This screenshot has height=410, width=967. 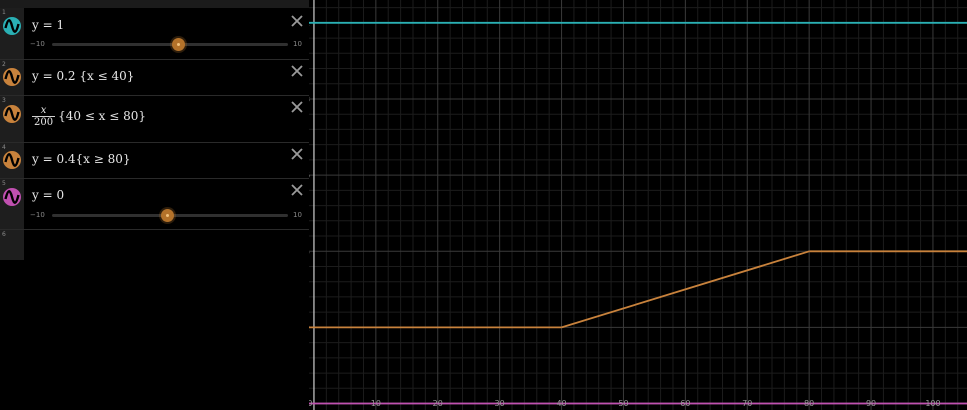 I want to click on expression-input: y = 0, so click(x=48, y=195).